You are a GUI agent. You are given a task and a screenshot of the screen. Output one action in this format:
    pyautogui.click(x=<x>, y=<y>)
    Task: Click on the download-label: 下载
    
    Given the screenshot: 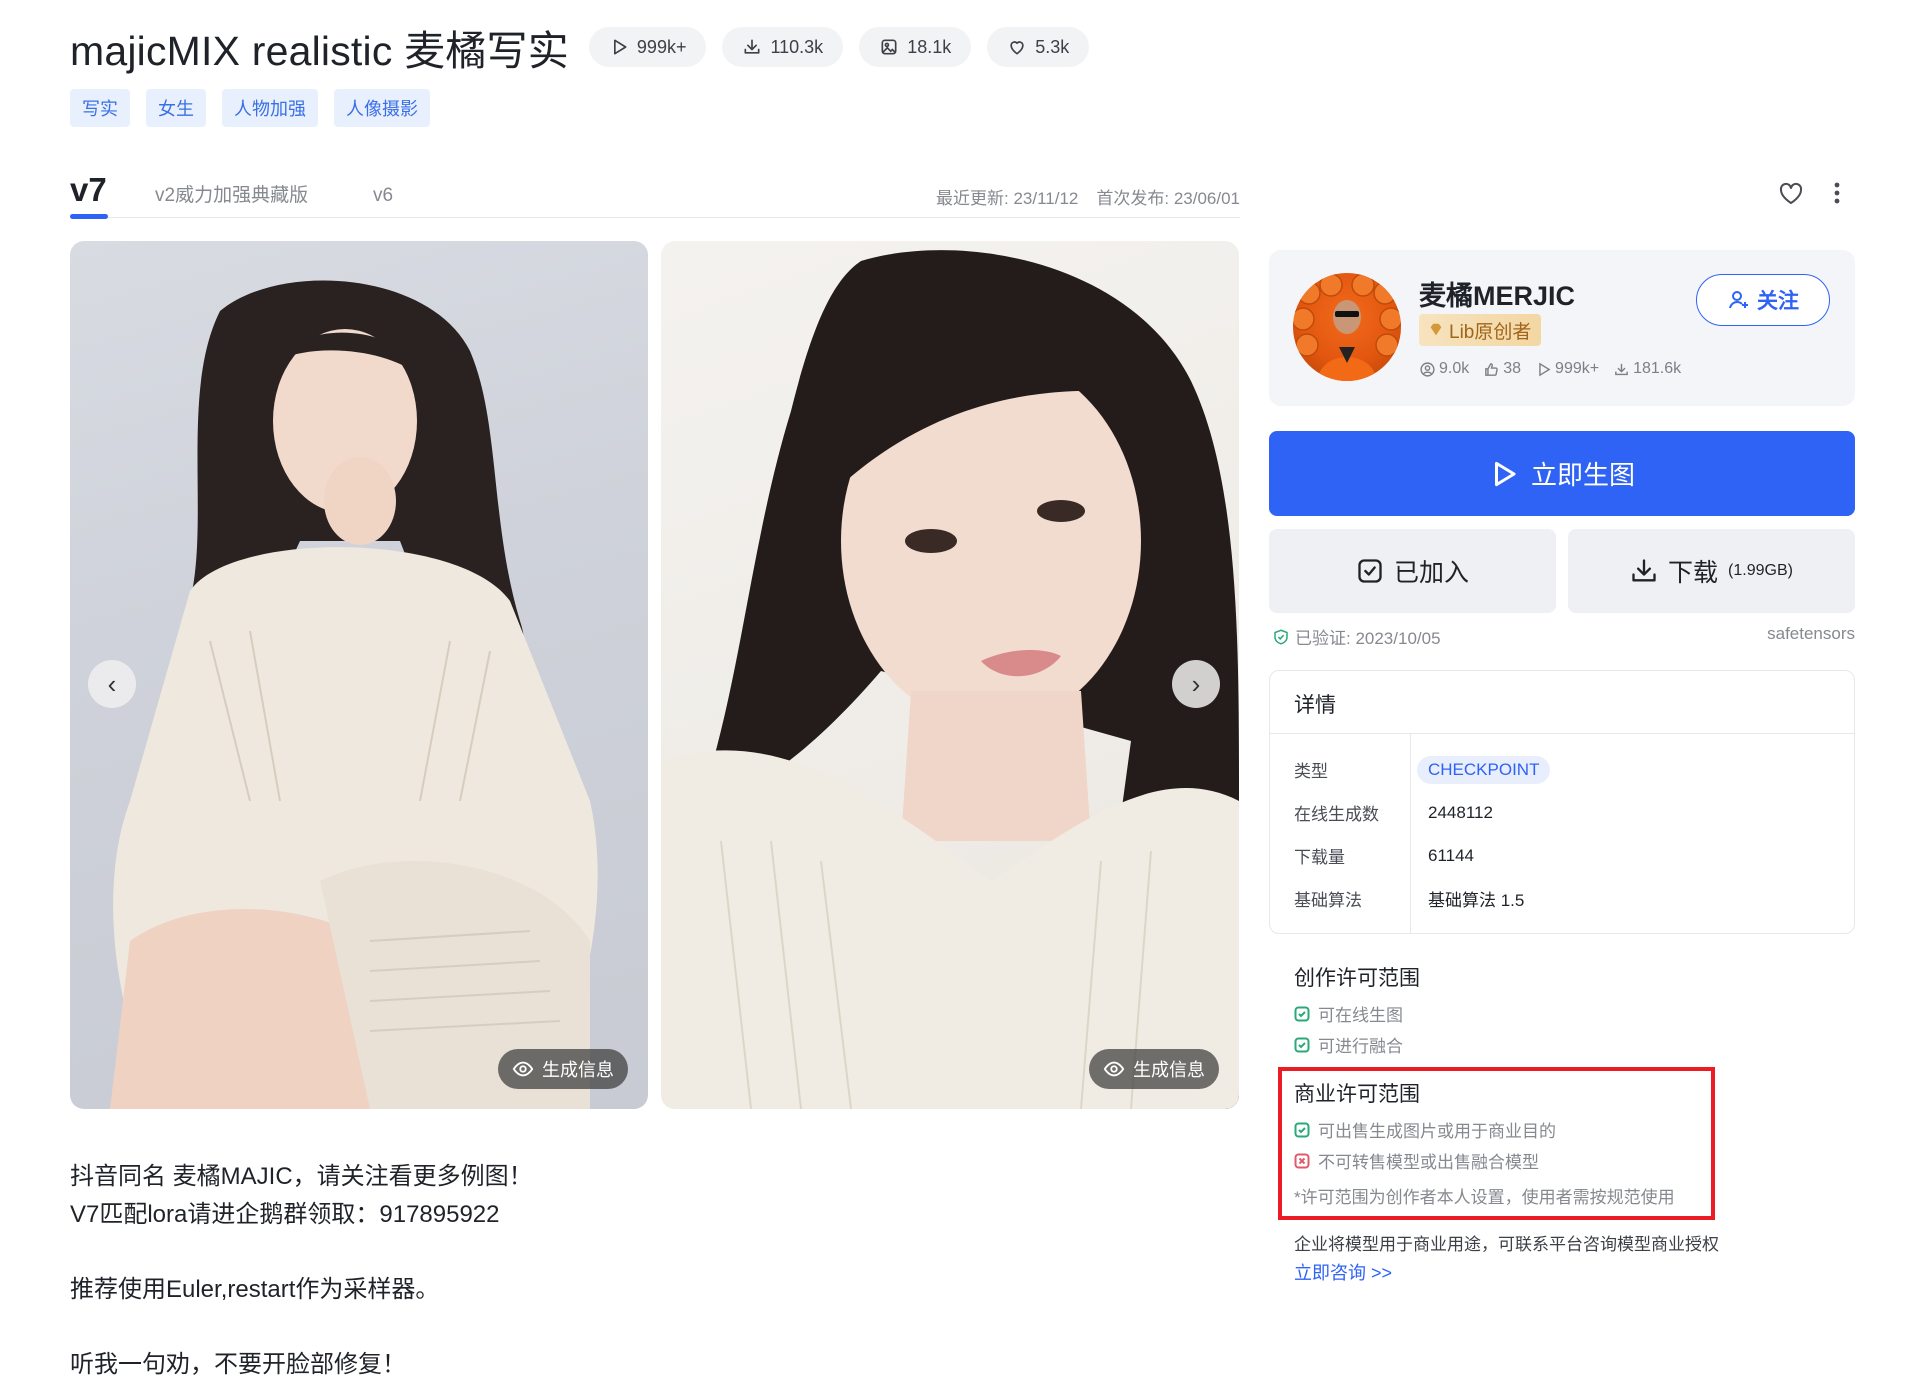 What is the action you would take?
    pyautogui.click(x=1693, y=573)
    